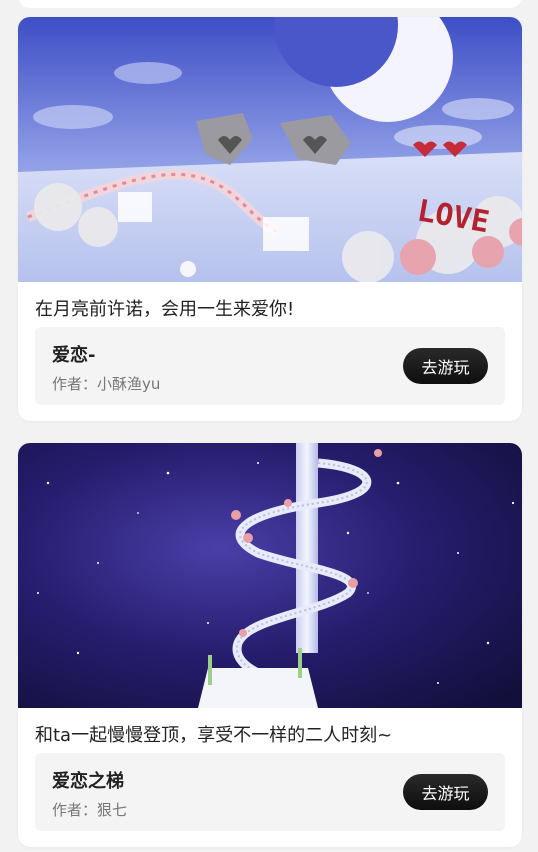  What do you see at coordinates (214, 735) in the screenshot?
I see `game-caption: 和ta一起慢慢登顶，享受不一样的二人时刻~` at bounding box center [214, 735].